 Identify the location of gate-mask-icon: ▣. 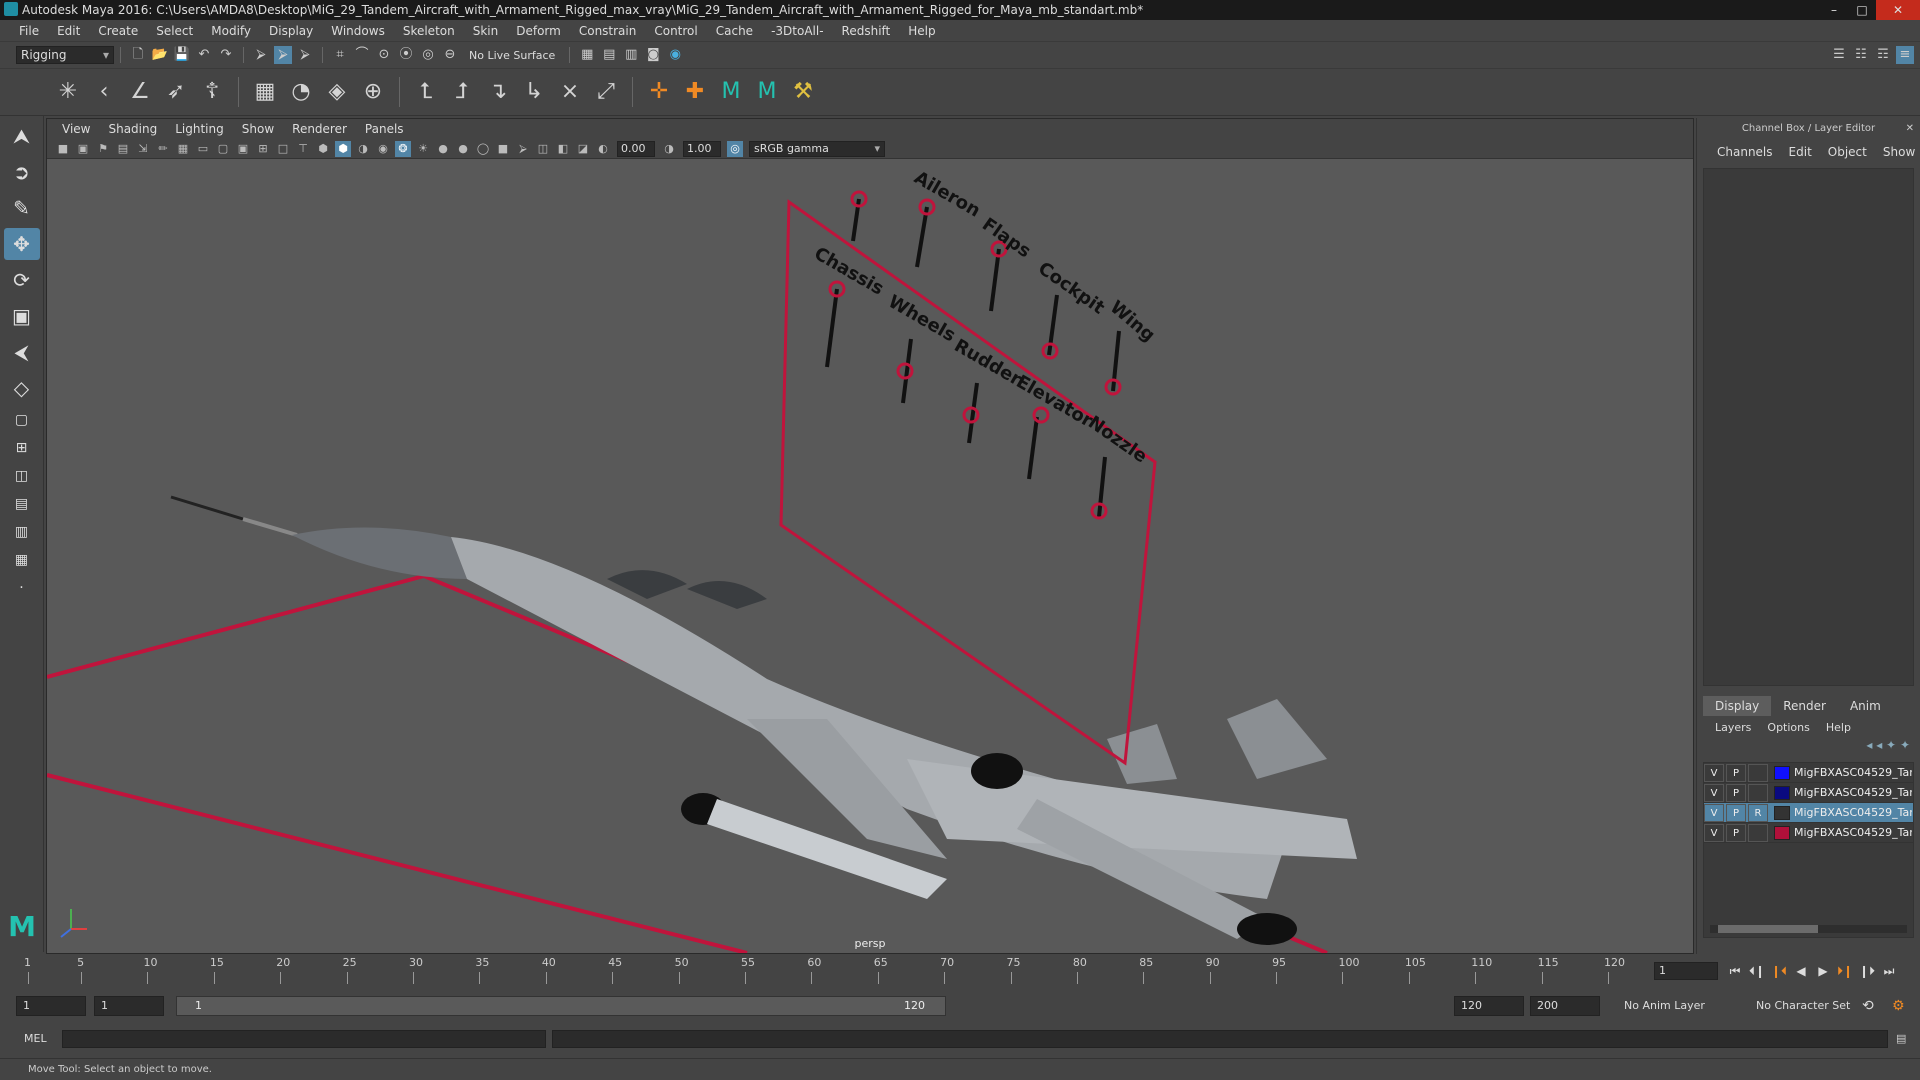
(243, 149).